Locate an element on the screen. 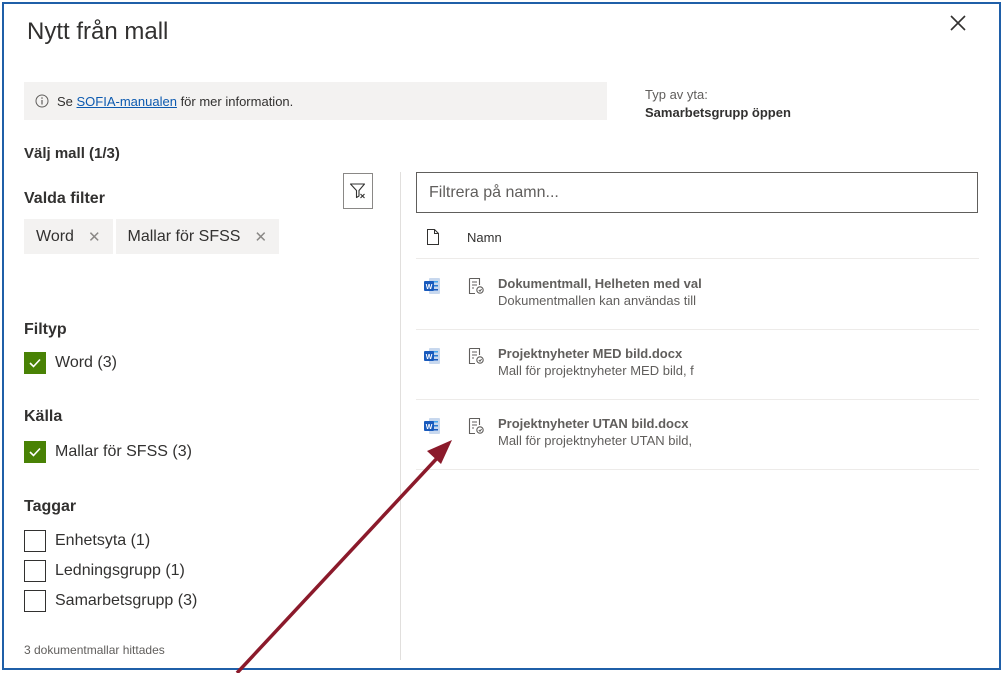 The width and height of the screenshot is (1007, 673). selected-filter-chips: Word ✕ Mallar för SFSS ✕ is located at coordinates (152, 236).